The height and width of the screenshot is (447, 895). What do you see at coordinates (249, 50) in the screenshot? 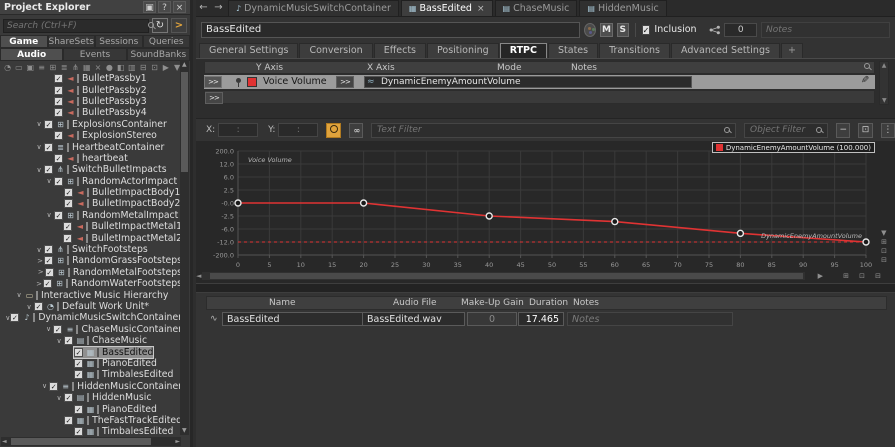
I see `tab-general-settings: General Settings` at bounding box center [249, 50].